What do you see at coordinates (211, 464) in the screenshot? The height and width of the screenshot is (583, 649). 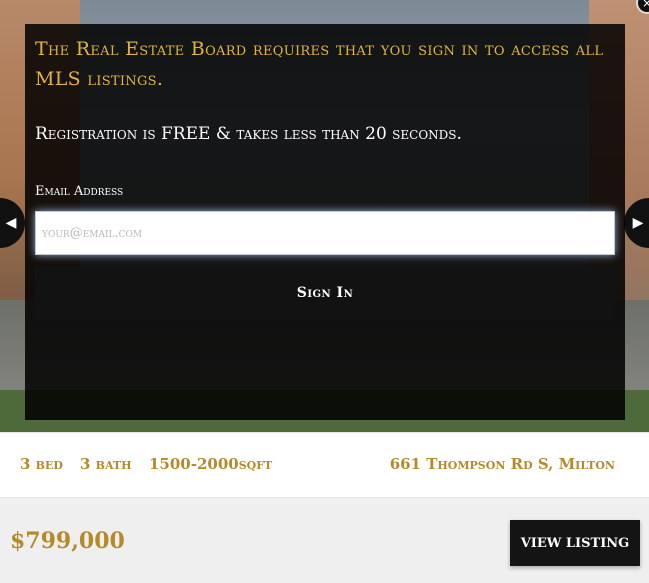 I see `sqft-range: 1500-2000sqft` at bounding box center [211, 464].